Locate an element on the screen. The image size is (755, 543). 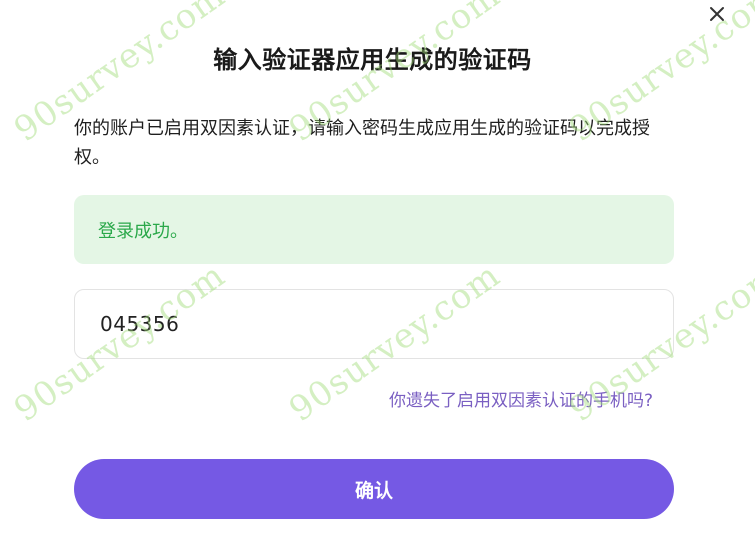
success-message: 登录成功。 is located at coordinates (143, 231).